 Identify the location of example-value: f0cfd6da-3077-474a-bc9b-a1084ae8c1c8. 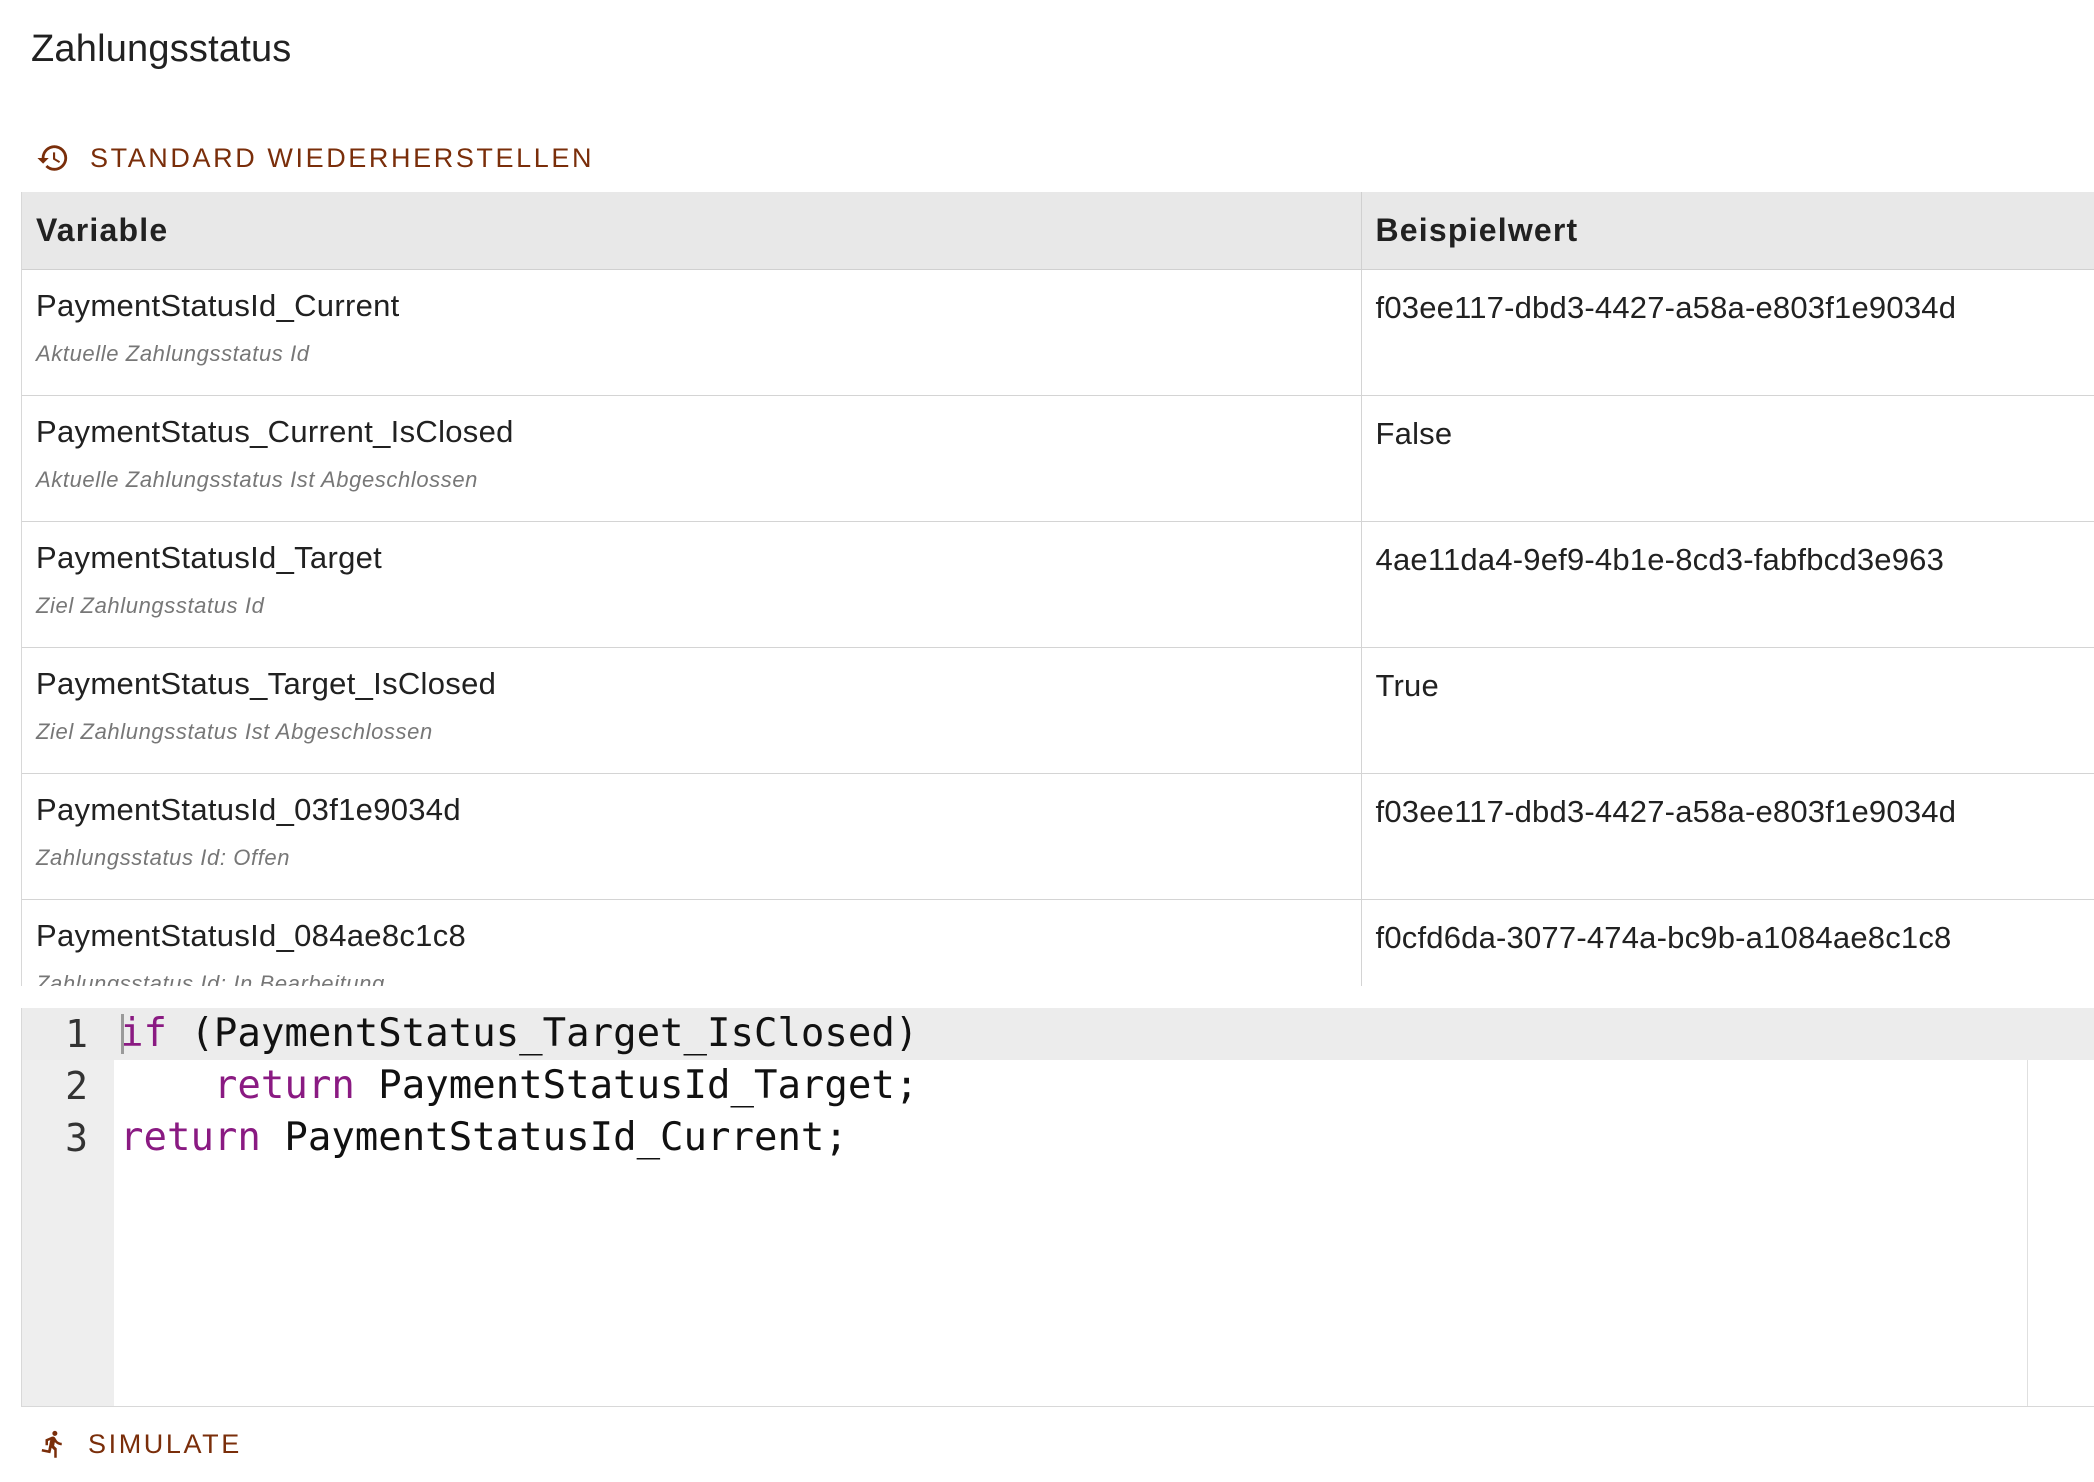
(1663, 937).